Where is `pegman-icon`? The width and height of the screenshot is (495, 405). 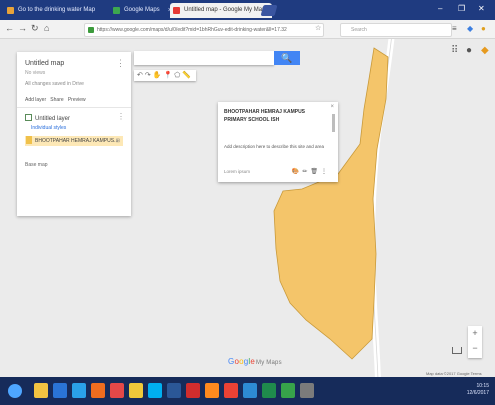 pegman-icon is located at coordinates (457, 350).